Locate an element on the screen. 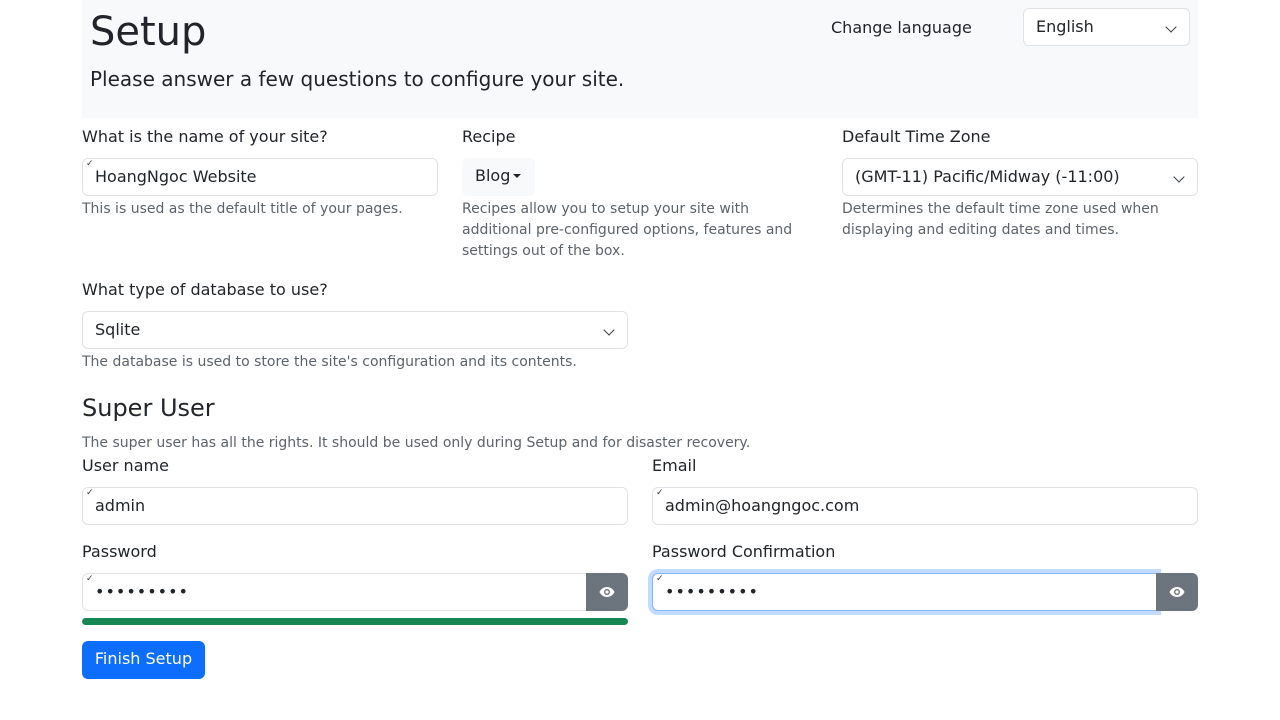 The image size is (1280, 720). password-strength-fill is located at coordinates (355, 621).